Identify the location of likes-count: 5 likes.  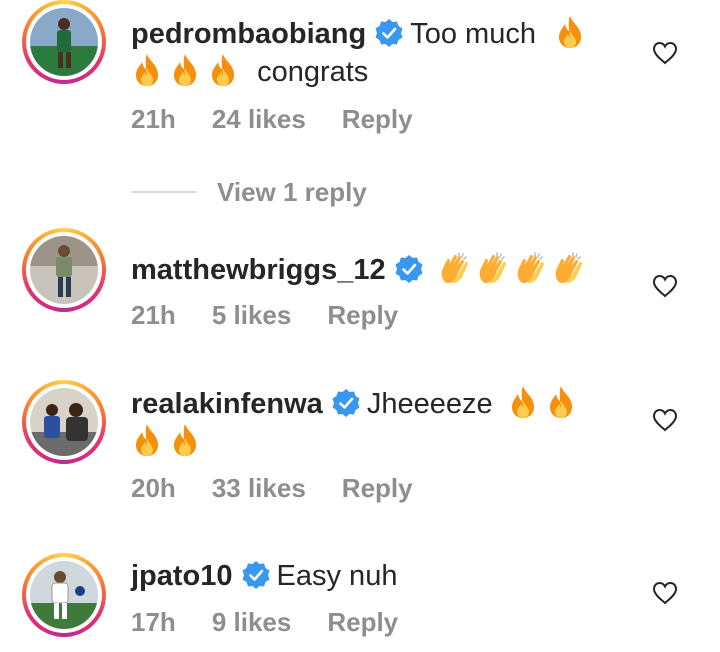
(252, 315).